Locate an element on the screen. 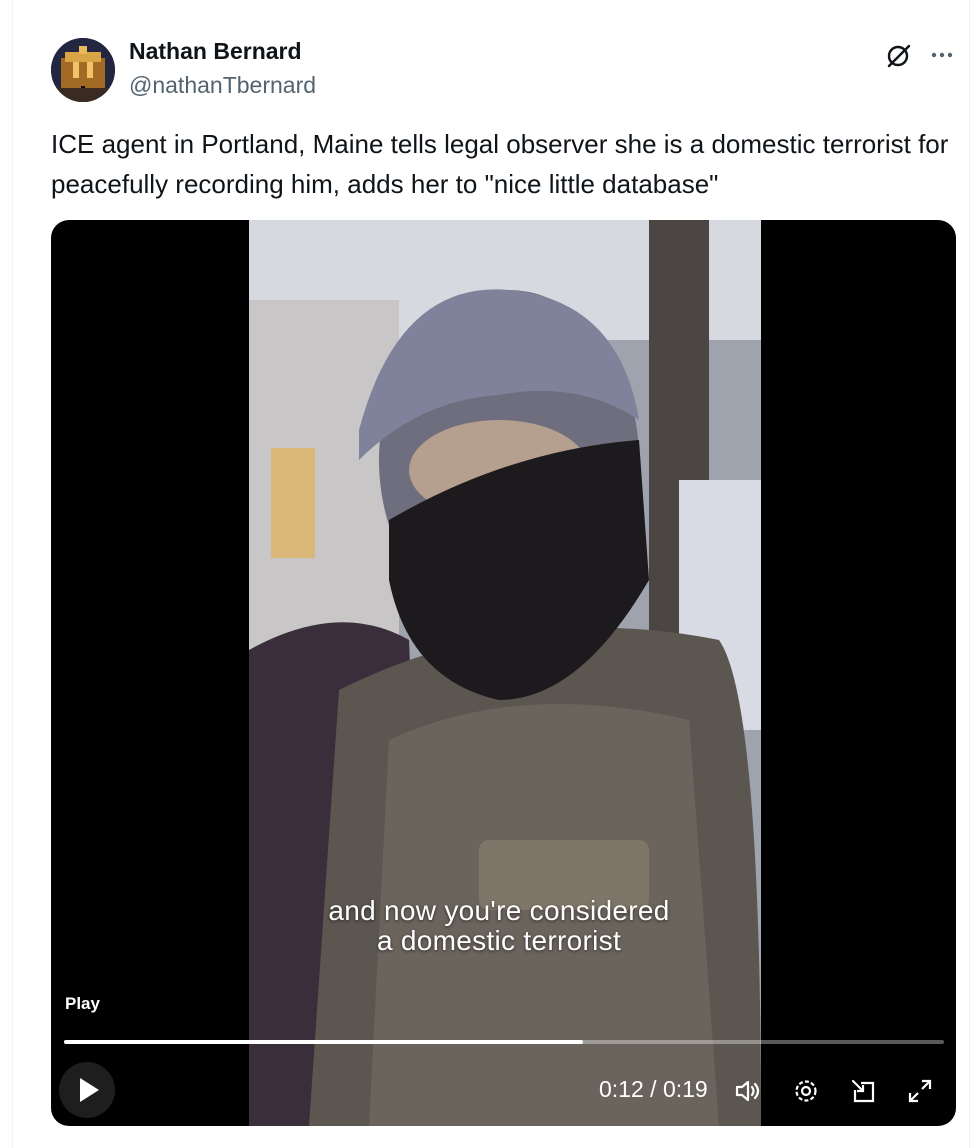  caption-line: a domestic terrorist is located at coordinates (499, 940).